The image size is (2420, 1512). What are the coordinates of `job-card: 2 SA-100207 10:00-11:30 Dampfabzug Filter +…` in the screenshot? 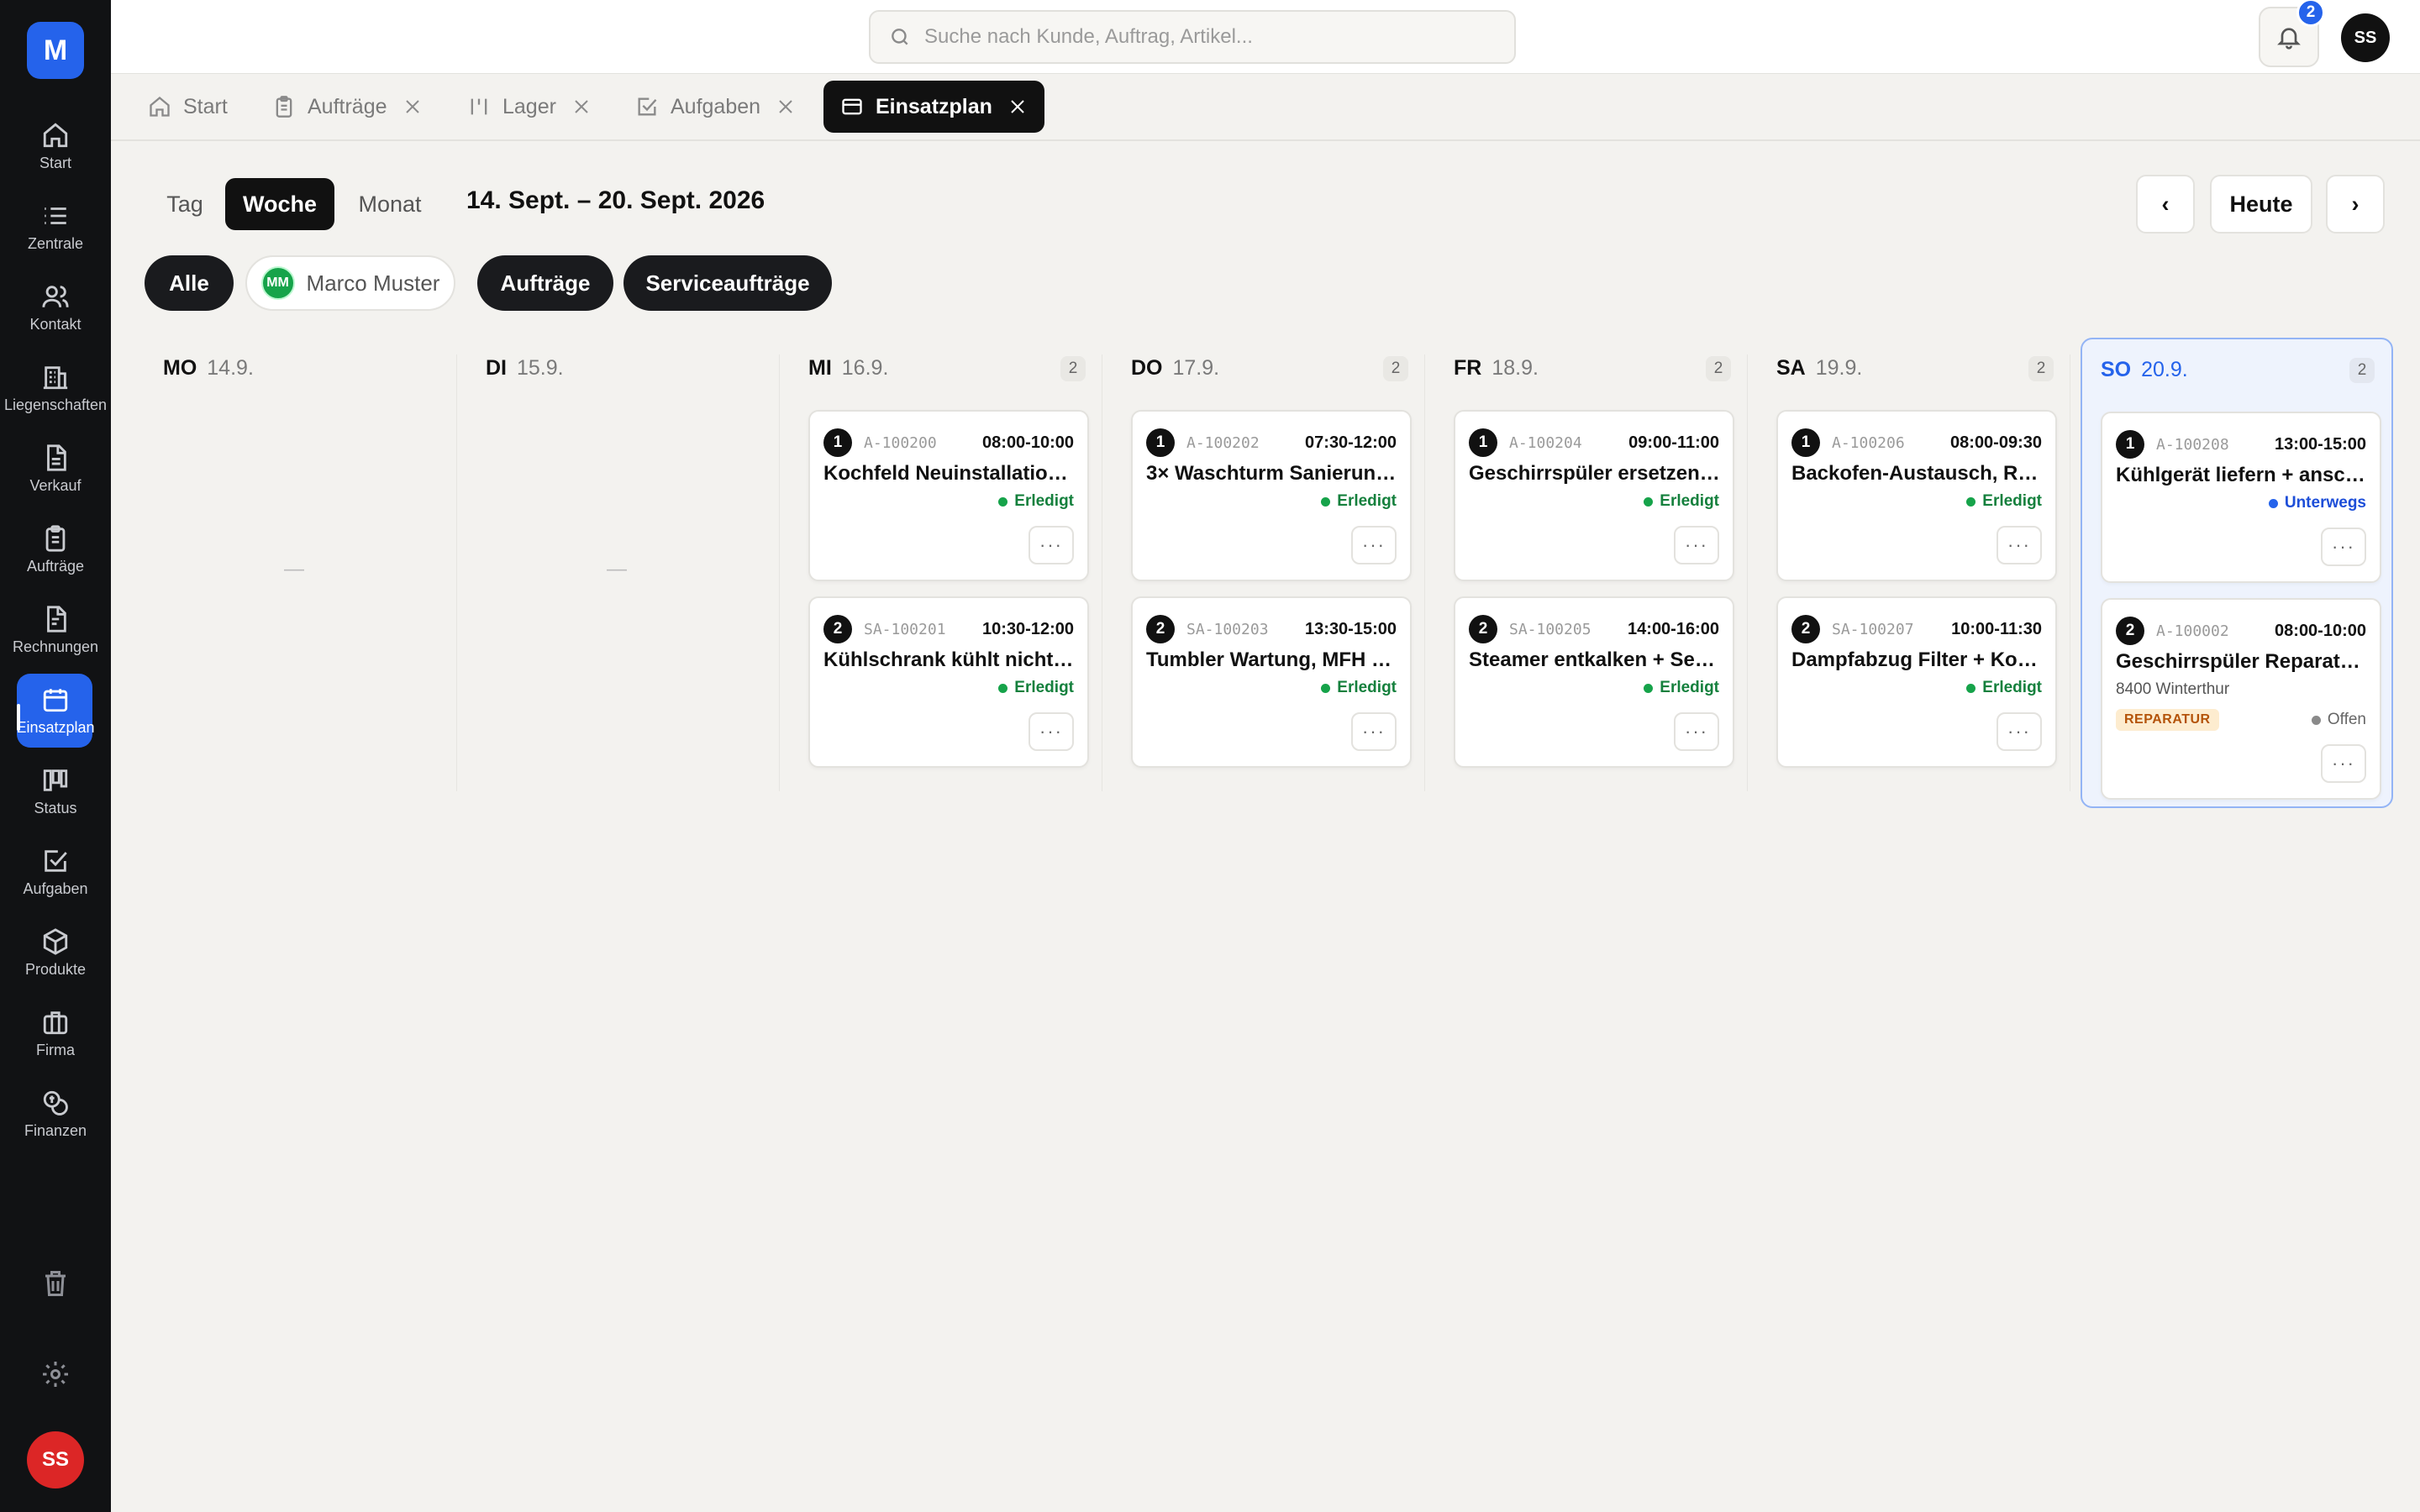 It's located at (1917, 682).